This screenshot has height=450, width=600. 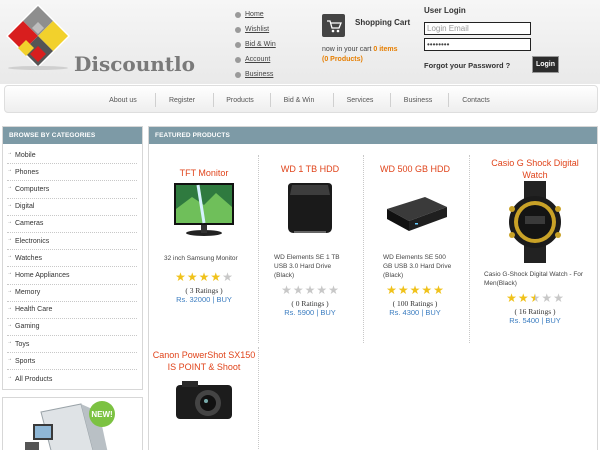 I want to click on forgot-password-link: Forgot your Password ?, so click(x=467, y=65).